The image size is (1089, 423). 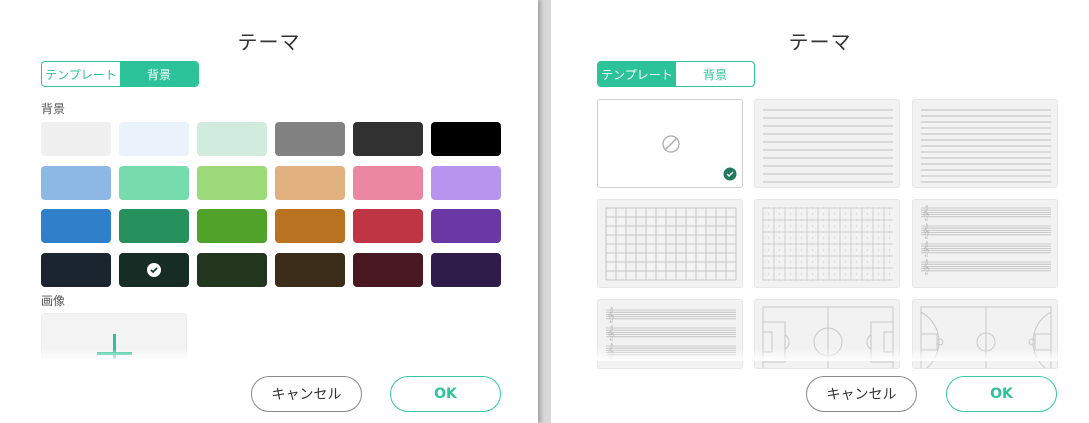 I want to click on grid-icon, so click(x=671, y=244).